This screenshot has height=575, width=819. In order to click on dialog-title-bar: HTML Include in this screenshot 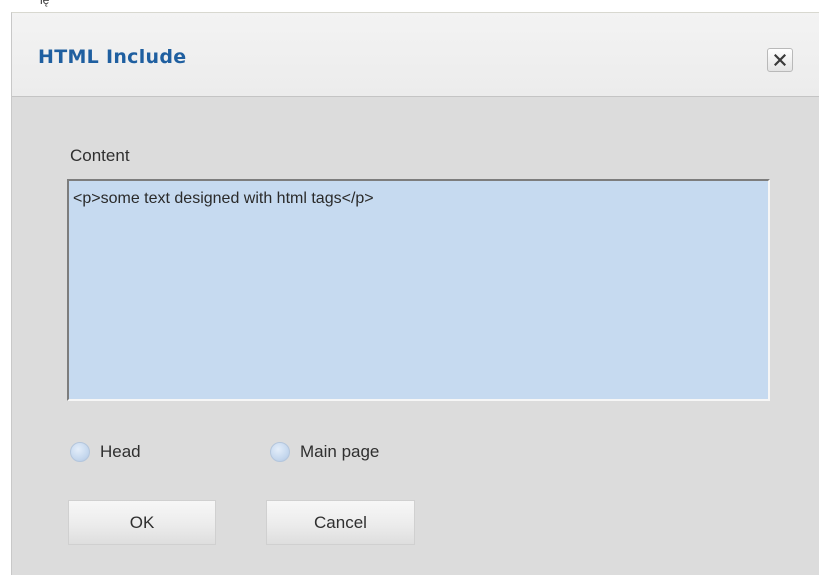, I will do `click(415, 55)`.